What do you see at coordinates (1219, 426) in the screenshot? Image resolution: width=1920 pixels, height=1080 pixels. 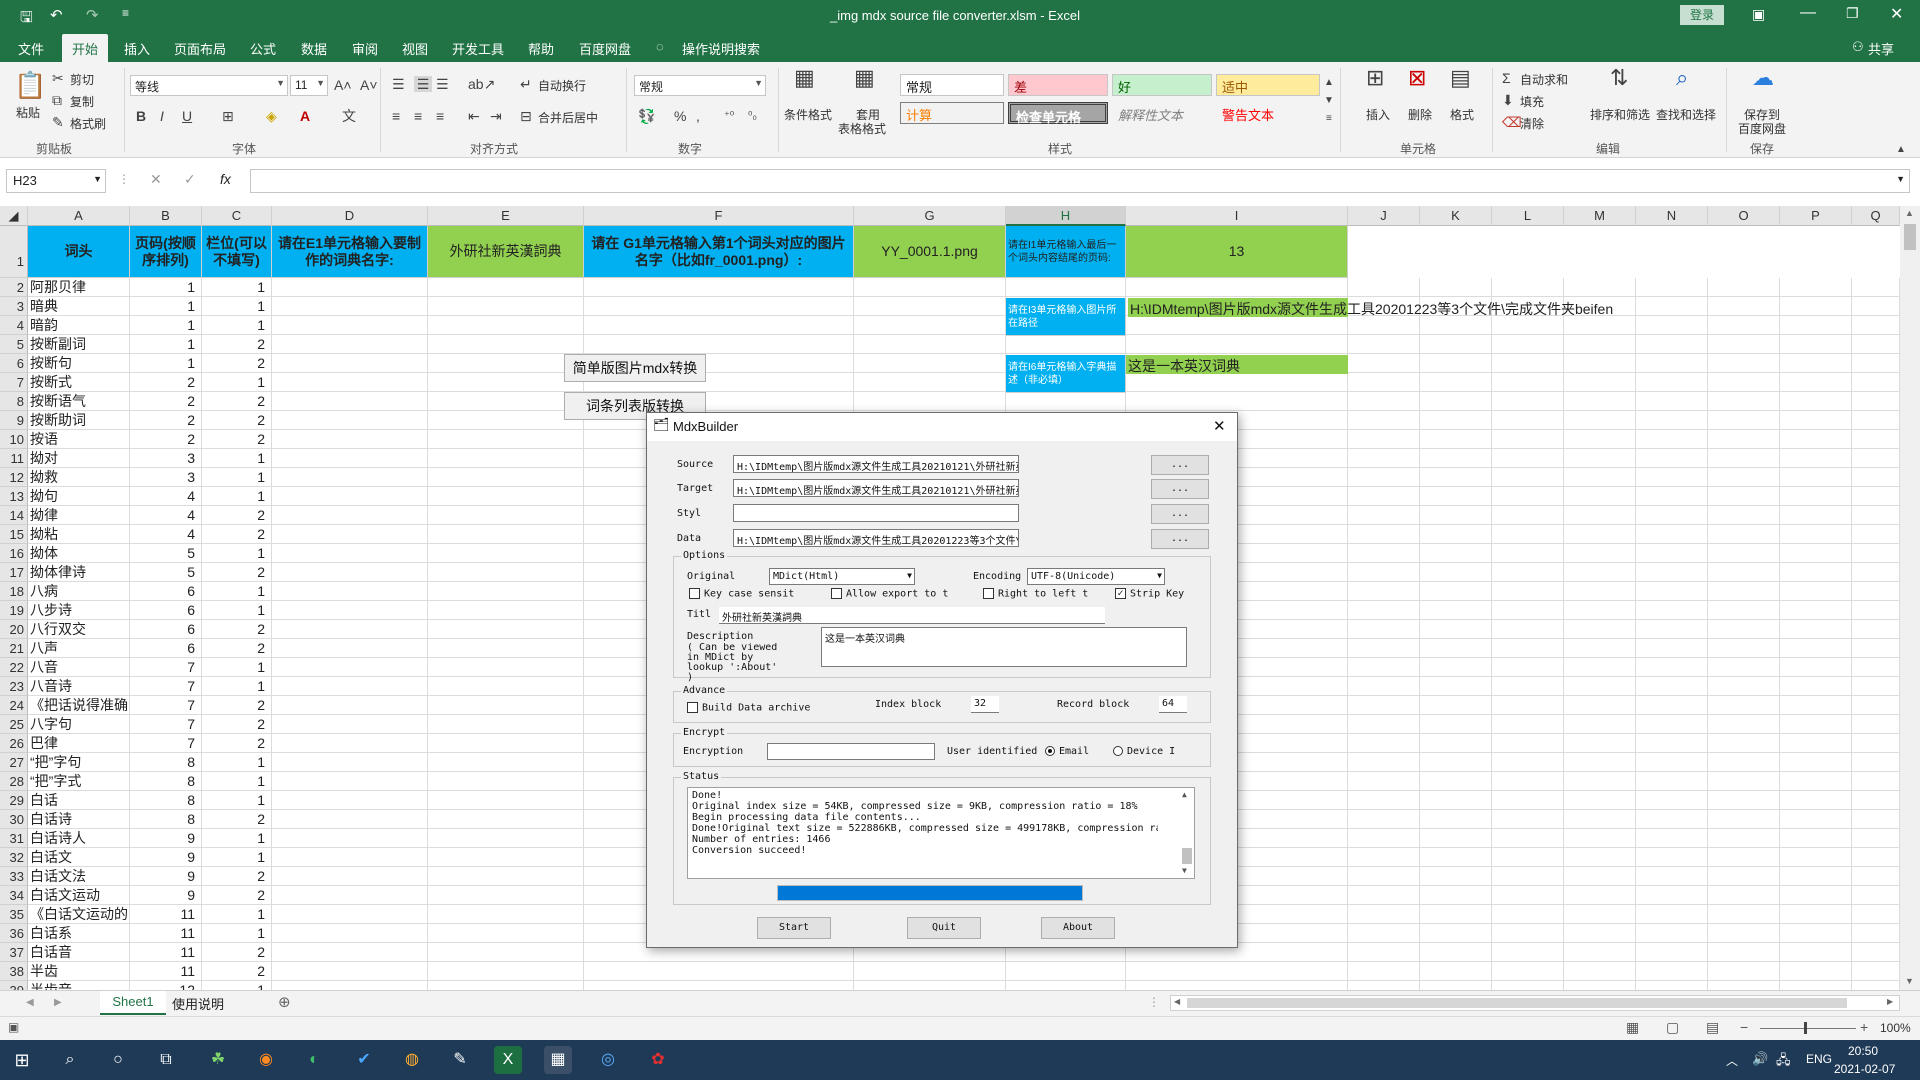 I see `dialog-close-button: ✕` at bounding box center [1219, 426].